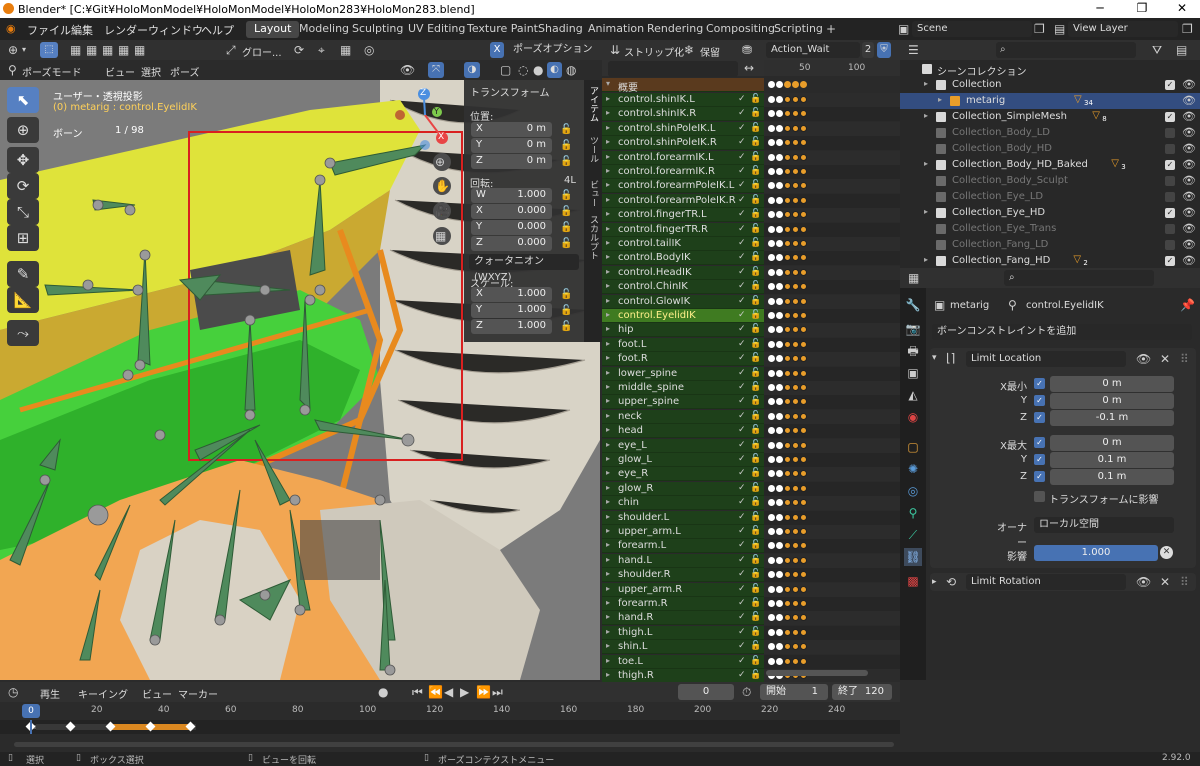 This screenshot has width=1200, height=766. I want to click on menu-file: ファイル, so click(49, 30).